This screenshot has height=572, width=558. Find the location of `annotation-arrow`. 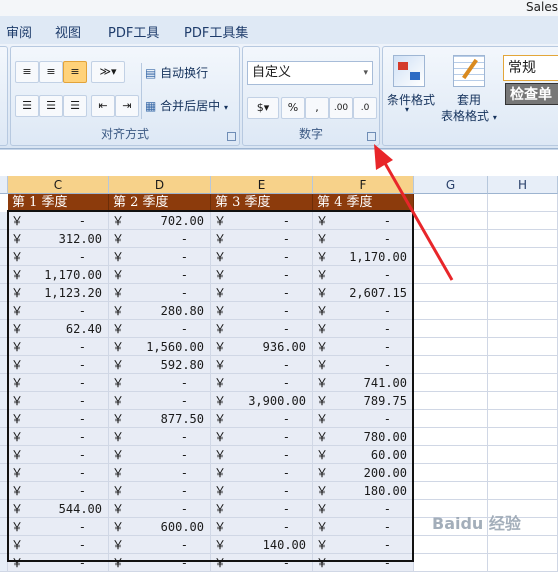

annotation-arrow is located at coordinates (414, 212).